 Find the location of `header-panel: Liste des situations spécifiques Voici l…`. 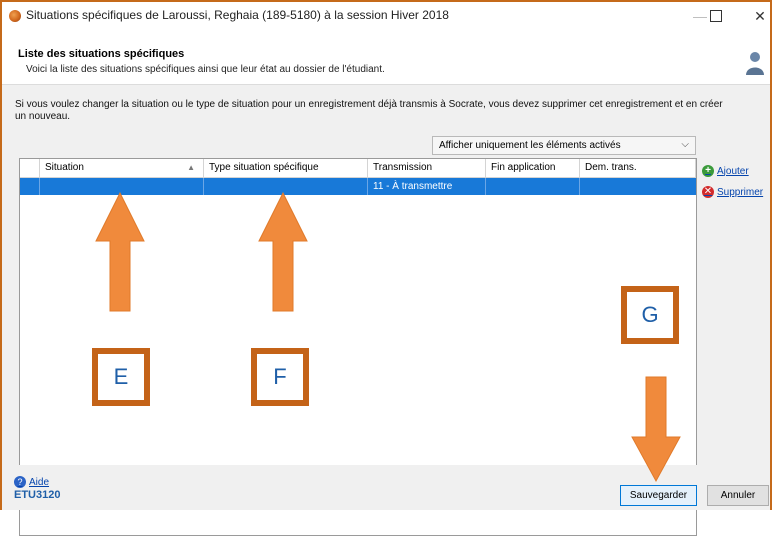

header-panel: Liste des situations spécifiques Voici l… is located at coordinates (386, 57).